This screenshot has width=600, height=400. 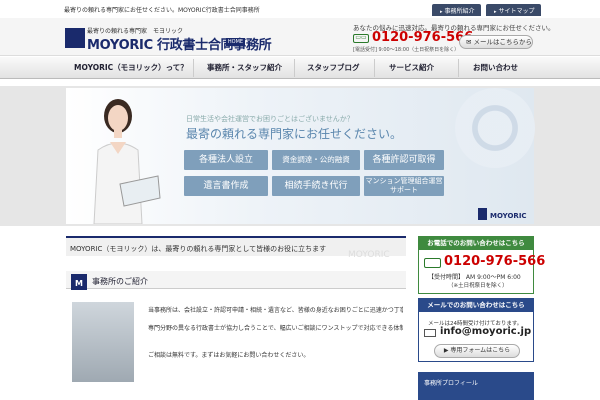 What do you see at coordinates (162, 10) in the screenshot?
I see `seo-text: 最寄りの頼れる専門家にお任せください。MOYORIC行政書士合同事務所` at bounding box center [162, 10].